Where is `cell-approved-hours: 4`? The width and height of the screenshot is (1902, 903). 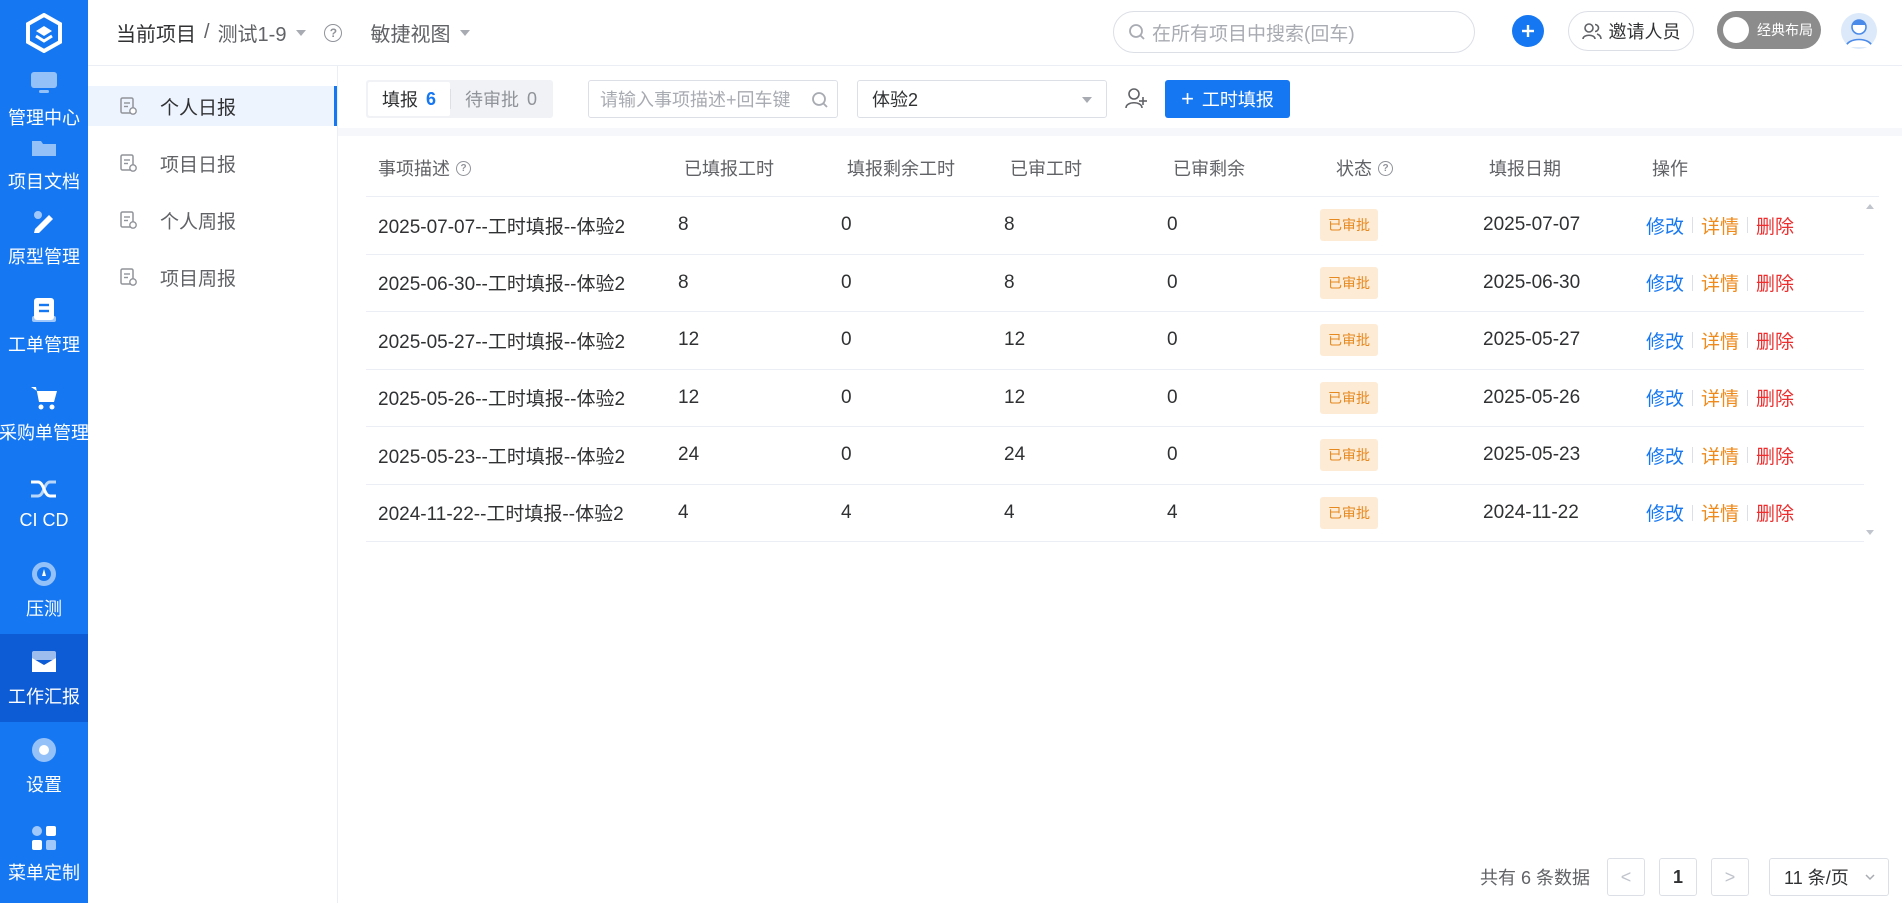
cell-approved-hours: 4 is located at coordinates (1009, 512).